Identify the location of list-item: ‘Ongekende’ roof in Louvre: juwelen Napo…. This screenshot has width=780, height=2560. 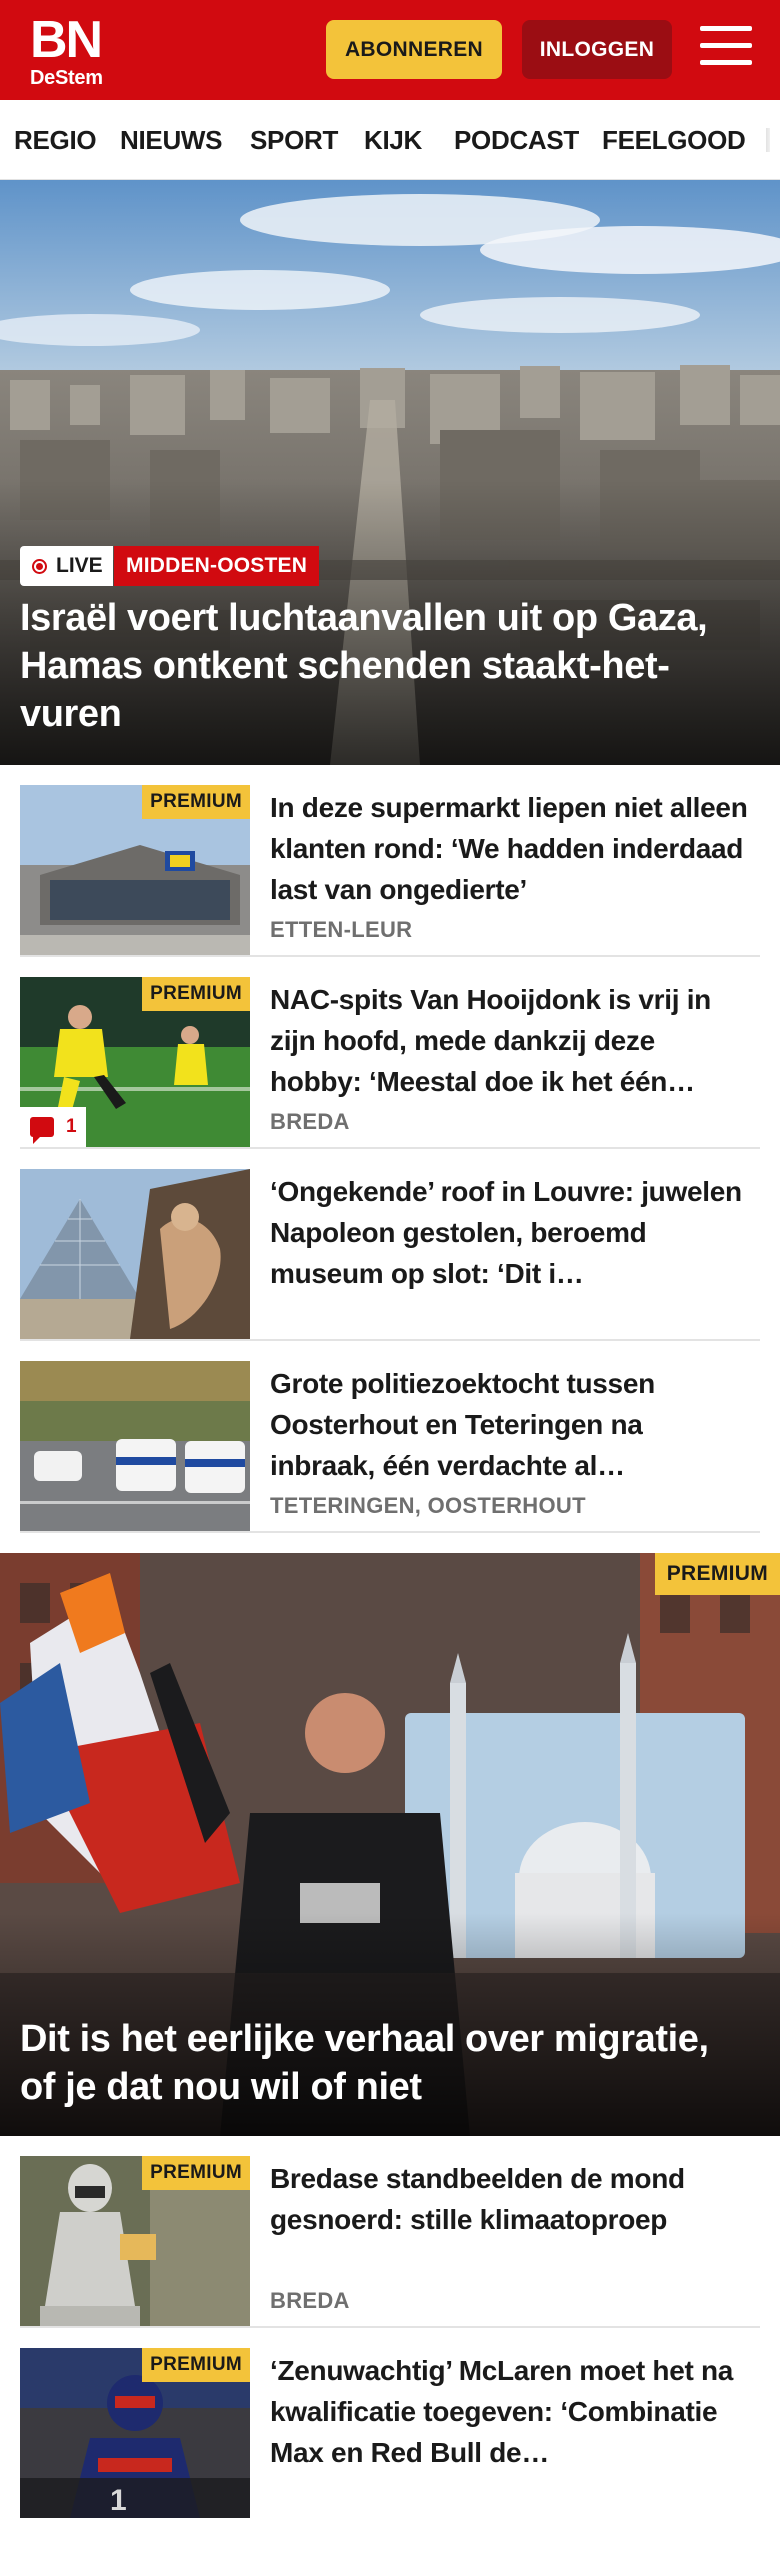
(390, 1245).